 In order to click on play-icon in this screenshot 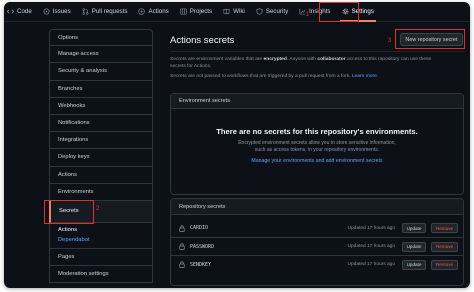, I will do `click(142, 11)`.